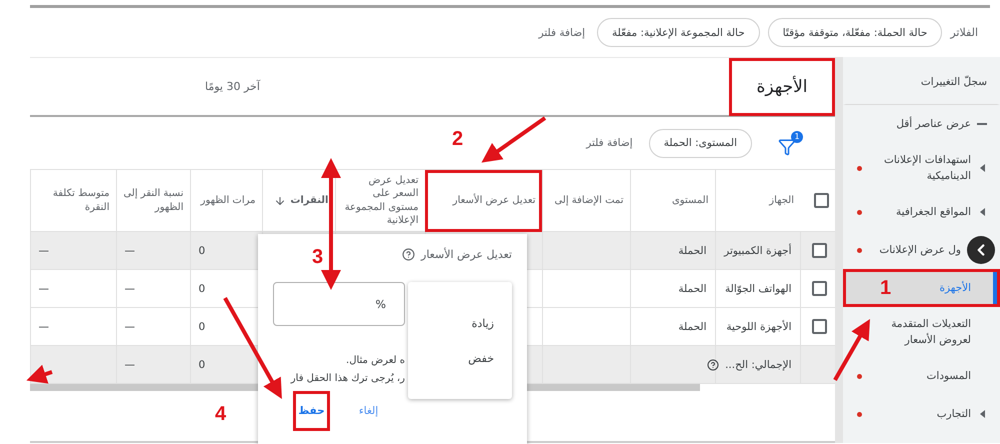 The width and height of the screenshot is (1000, 444). I want to click on step-number: 2, so click(458, 139).